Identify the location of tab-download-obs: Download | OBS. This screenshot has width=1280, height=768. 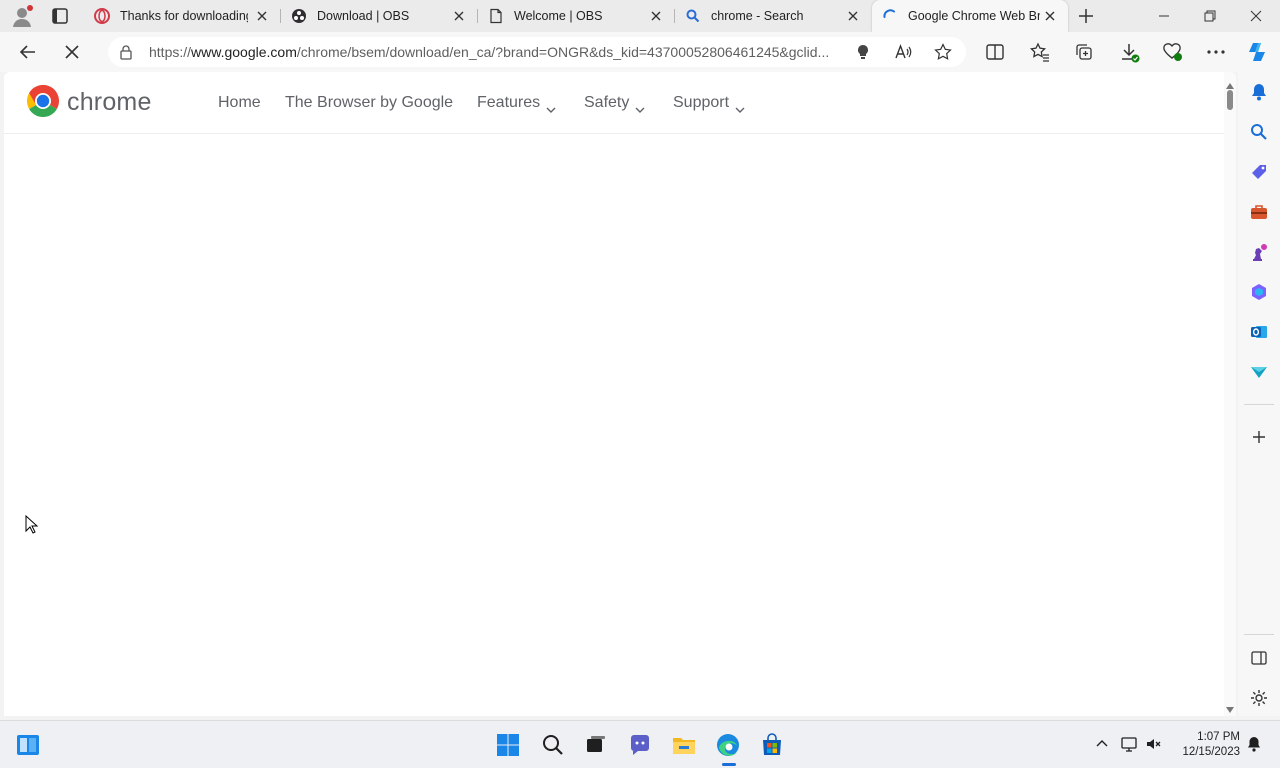
(379, 16).